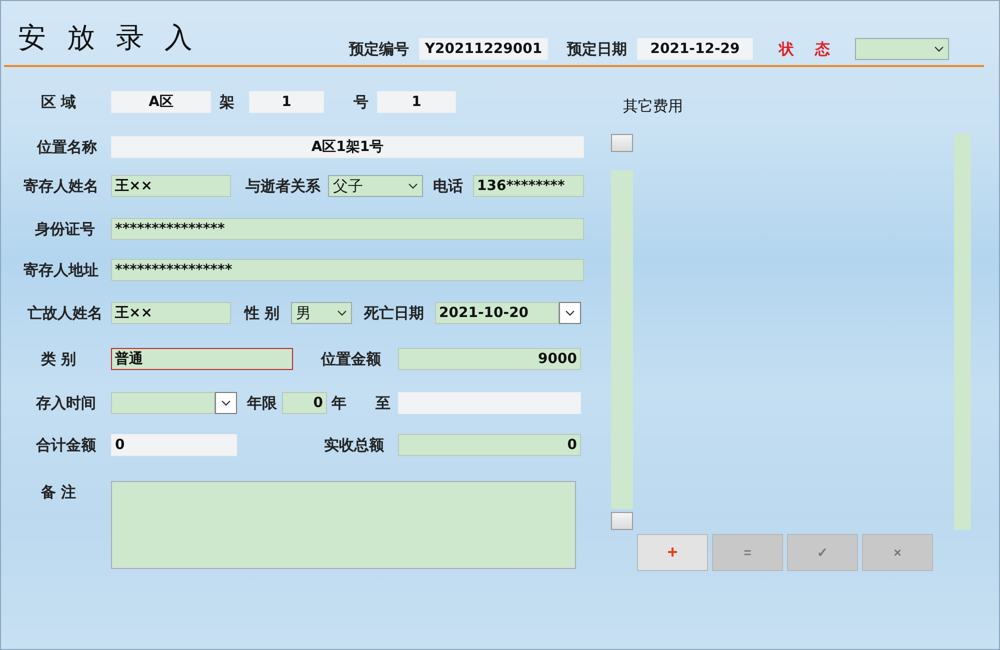 The height and width of the screenshot is (650, 1000). What do you see at coordinates (393, 313) in the screenshot?
I see `field-label: 死亡日期` at bounding box center [393, 313].